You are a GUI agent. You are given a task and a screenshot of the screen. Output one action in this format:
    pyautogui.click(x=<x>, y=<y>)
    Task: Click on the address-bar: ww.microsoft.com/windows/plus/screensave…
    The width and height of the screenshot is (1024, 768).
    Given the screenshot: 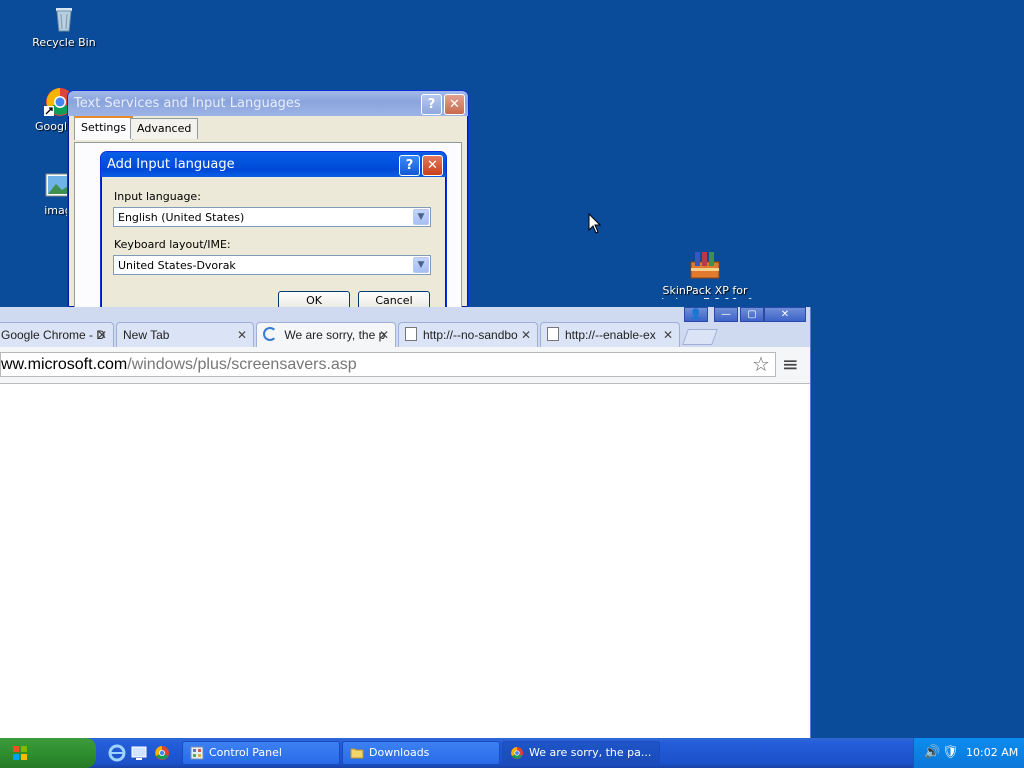 What is the action you would take?
    pyautogui.click(x=388, y=364)
    